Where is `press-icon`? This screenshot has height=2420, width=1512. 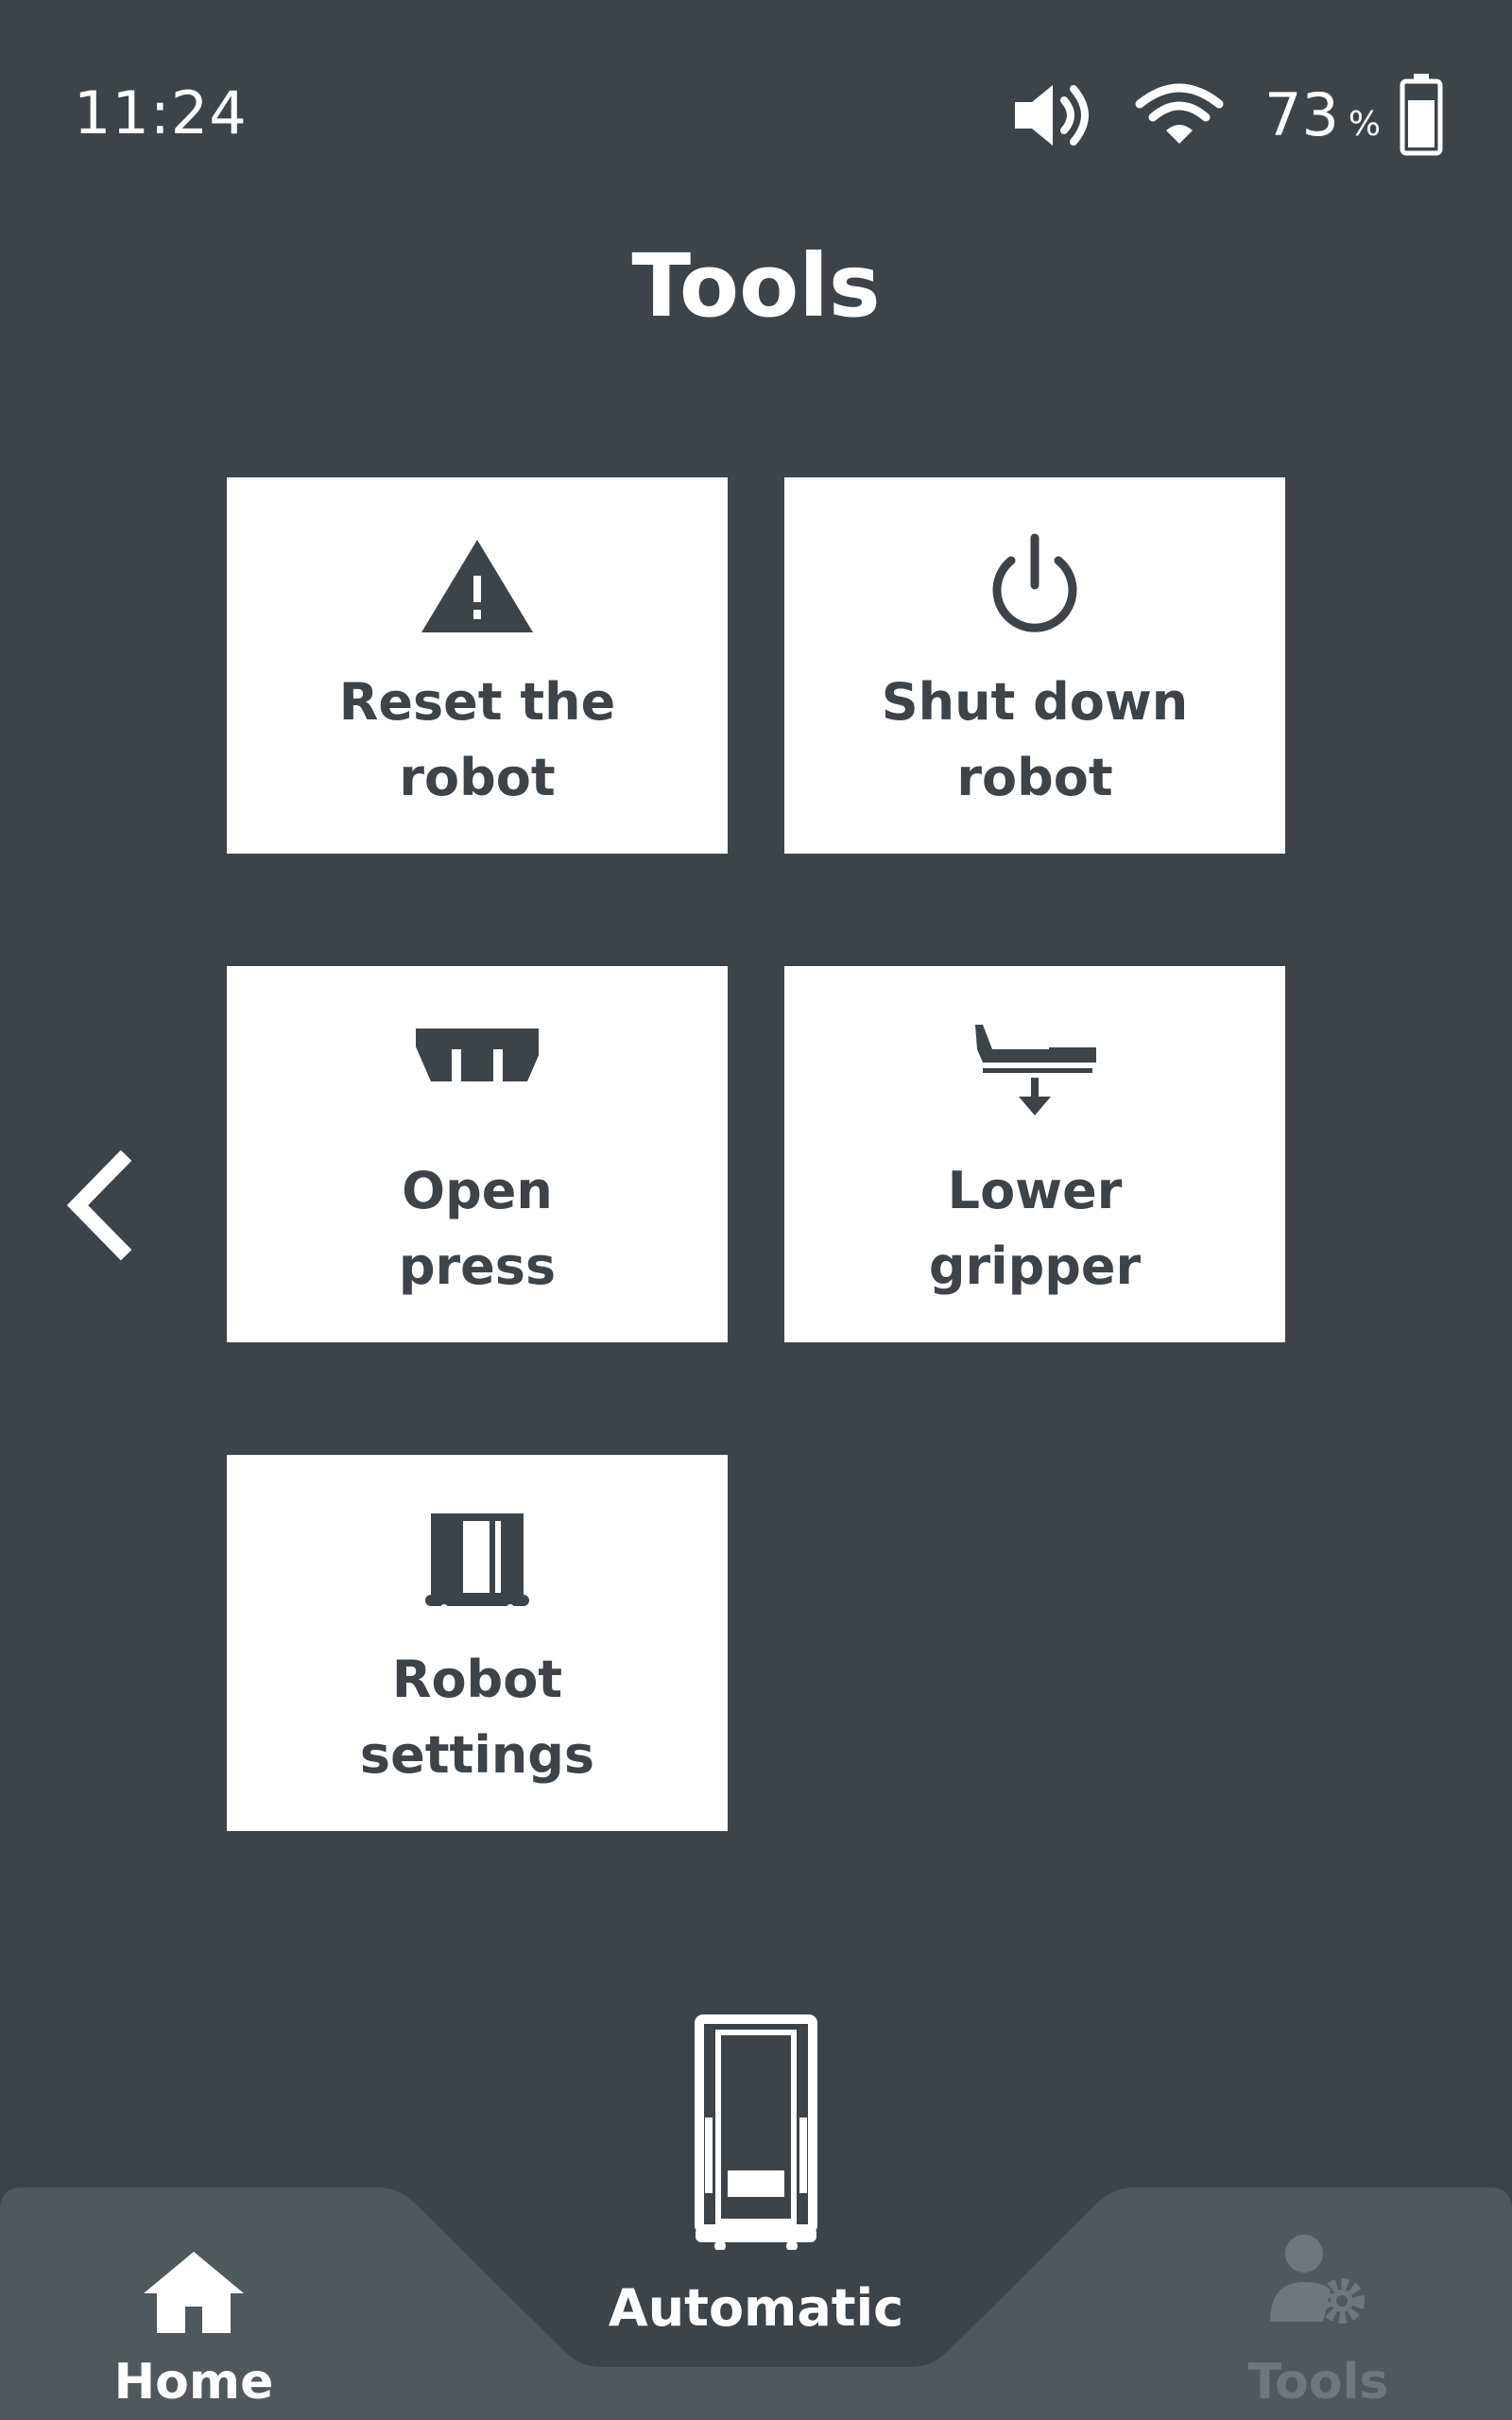 press-icon is located at coordinates (477, 1054).